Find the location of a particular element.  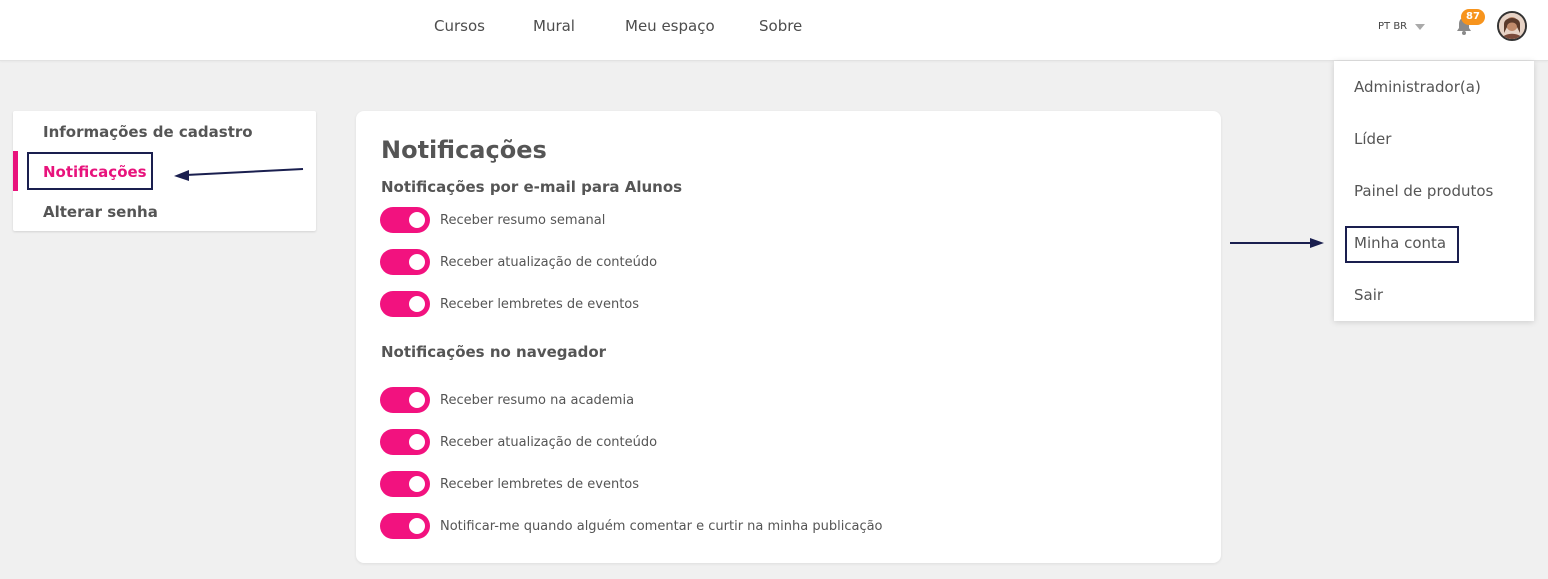

sidebar-item-informacoes-de-cadastro: Informações de cadastro is located at coordinates (148, 132).